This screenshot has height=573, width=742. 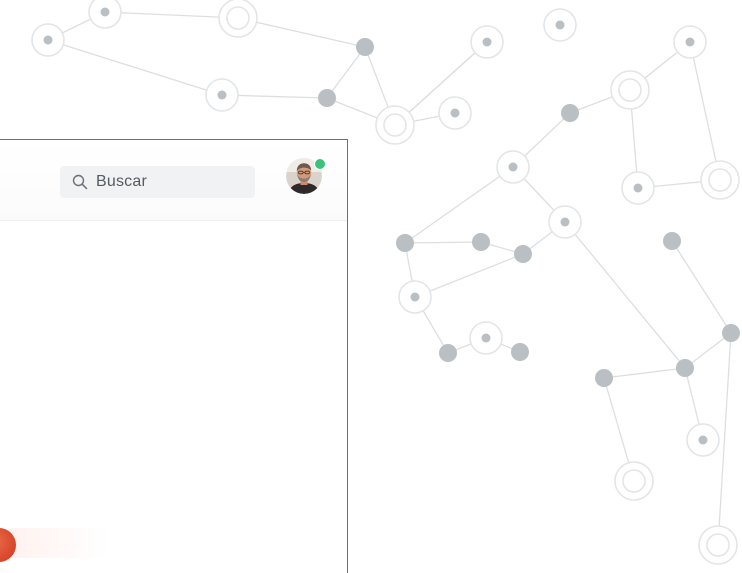 I want to click on bottom-fab-glow, so click(x=55, y=543).